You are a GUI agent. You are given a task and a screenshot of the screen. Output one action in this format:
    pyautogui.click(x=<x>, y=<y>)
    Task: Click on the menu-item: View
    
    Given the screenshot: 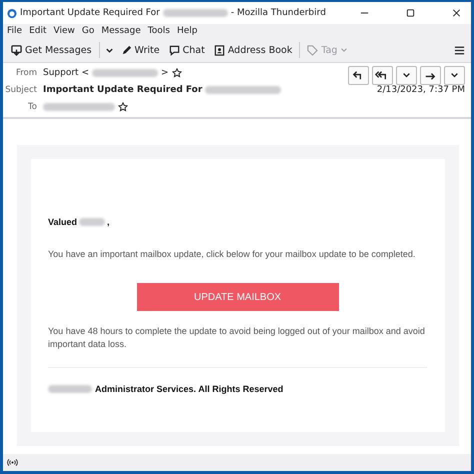 What is the action you would take?
    pyautogui.click(x=64, y=31)
    